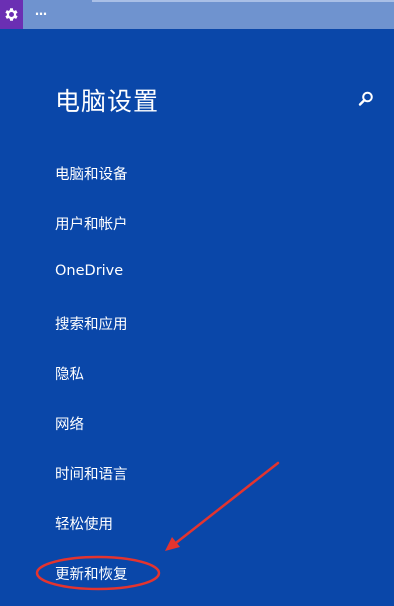 Image resolution: width=394 pixels, height=606 pixels. Describe the element at coordinates (91, 573) in the screenshot. I see `nav-item-update-and-recovery: 更新和恢复` at that location.